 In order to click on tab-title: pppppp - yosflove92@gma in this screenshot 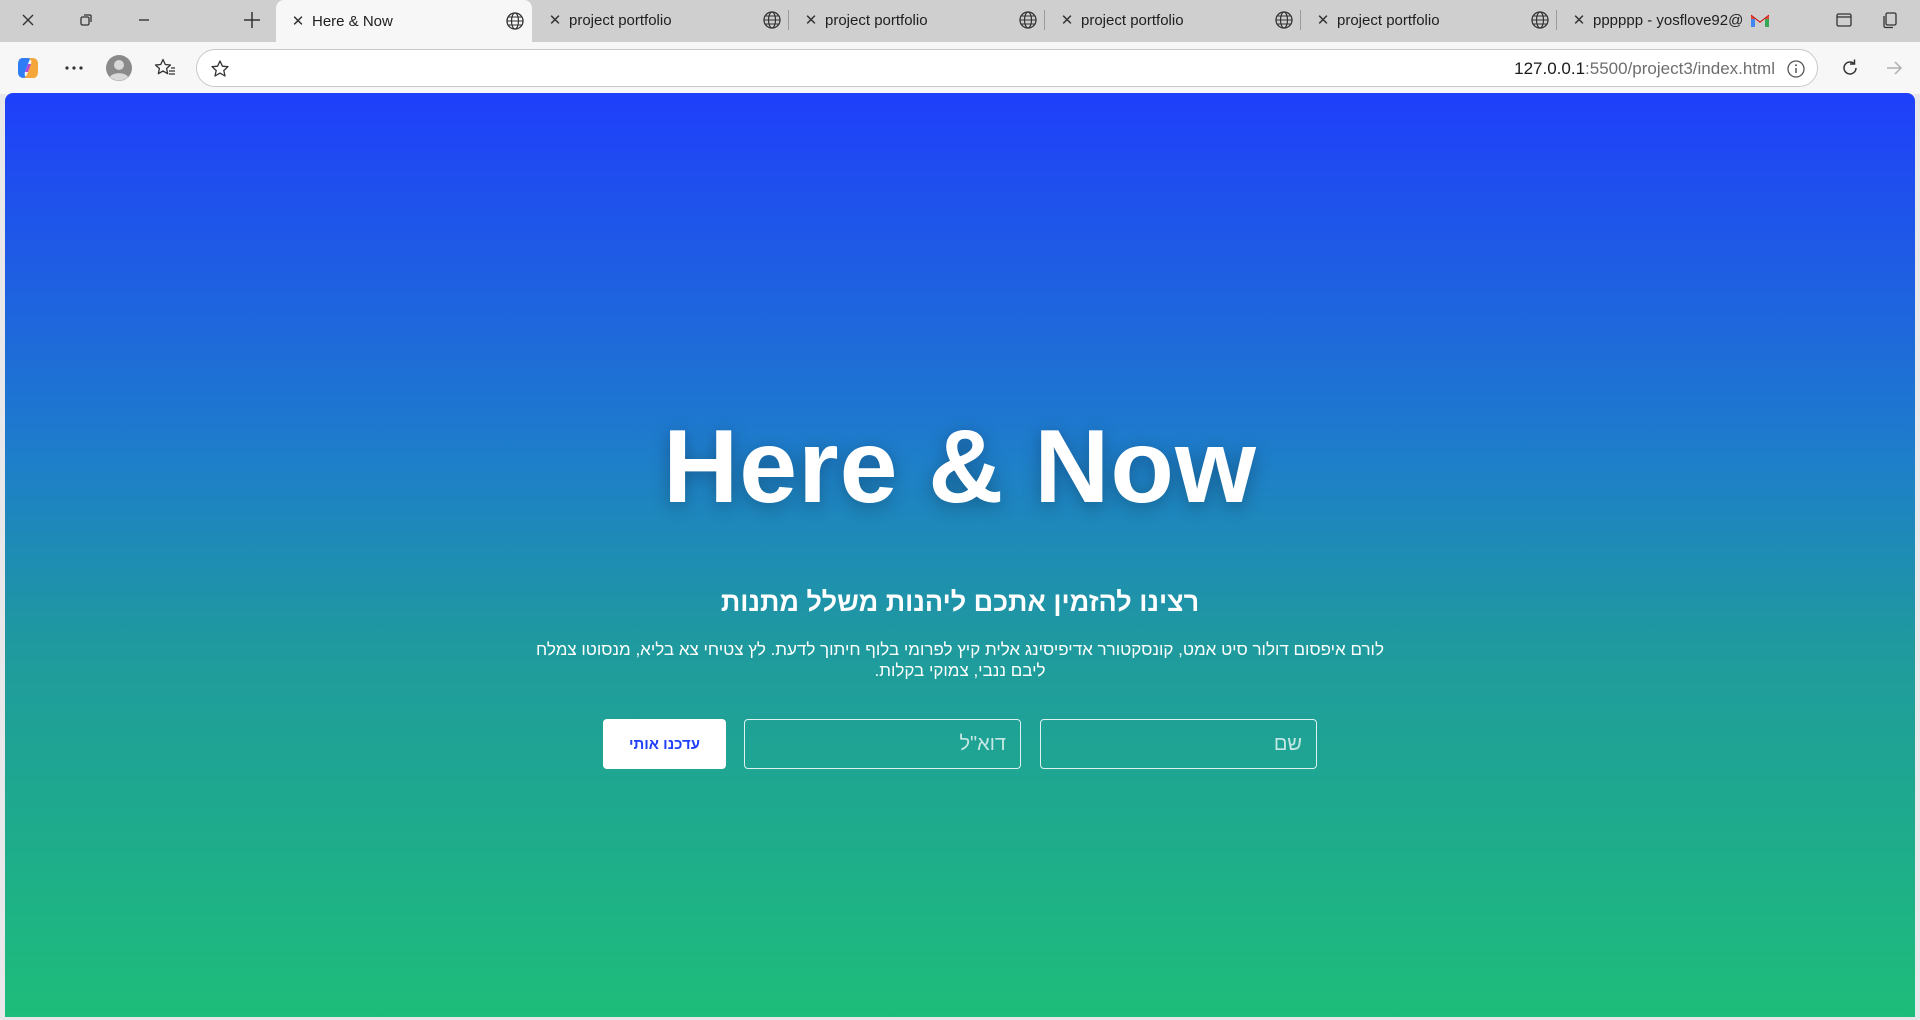, I will do `click(1668, 20)`.